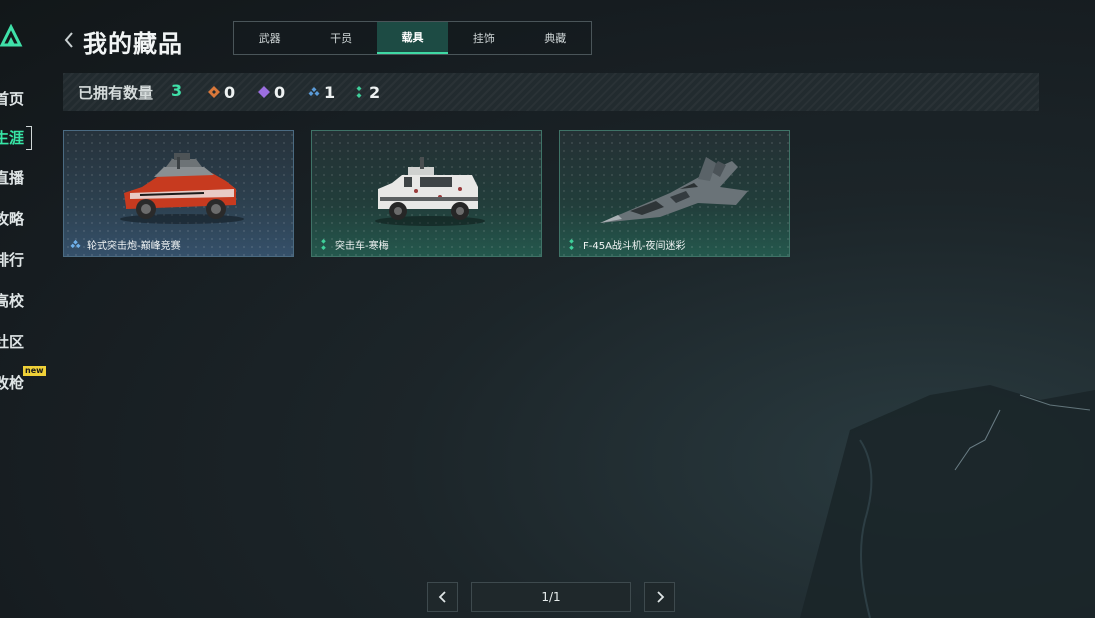 This screenshot has height=618, width=1095. I want to click on sidebar-item-guides: 攻略, so click(19, 219).